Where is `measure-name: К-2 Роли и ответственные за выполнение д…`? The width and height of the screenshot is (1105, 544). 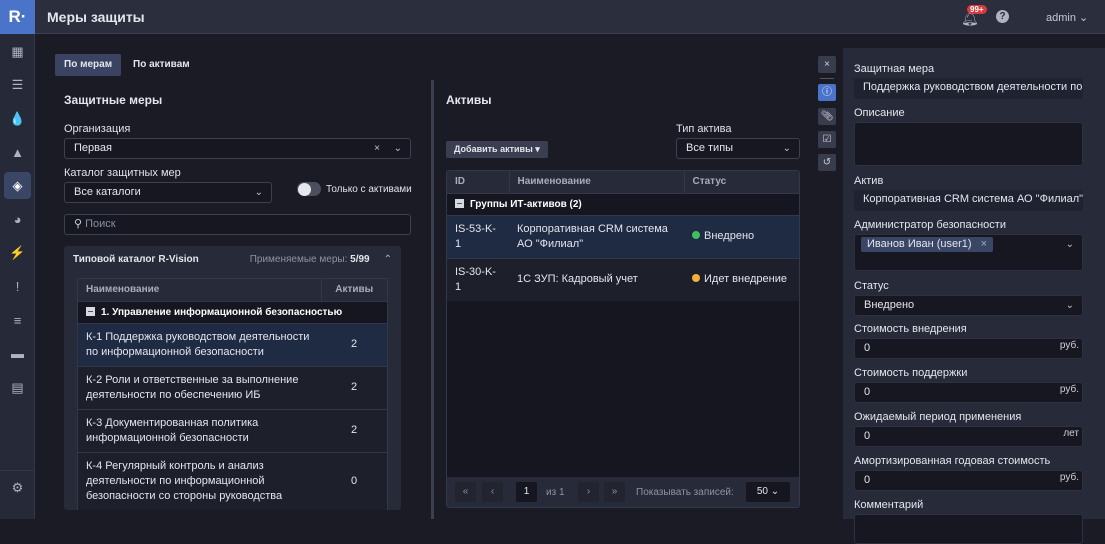 measure-name: К-2 Роли и ответственные за выполнение д… is located at coordinates (199, 387).